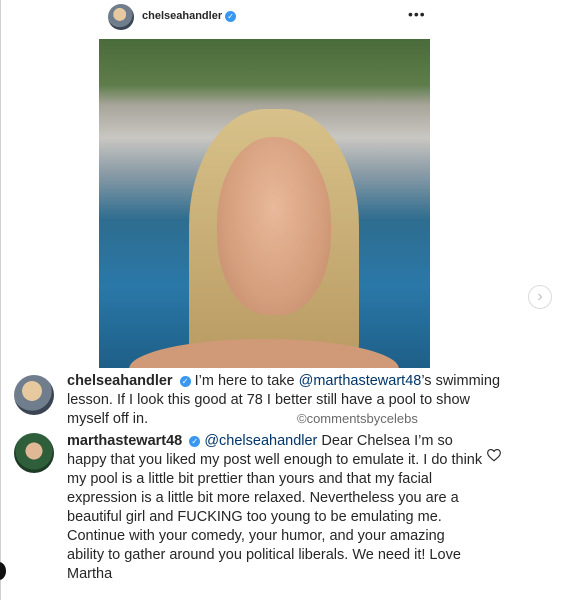 The height and width of the screenshot is (600, 566). I want to click on carousel-next-button: ›, so click(540, 297).